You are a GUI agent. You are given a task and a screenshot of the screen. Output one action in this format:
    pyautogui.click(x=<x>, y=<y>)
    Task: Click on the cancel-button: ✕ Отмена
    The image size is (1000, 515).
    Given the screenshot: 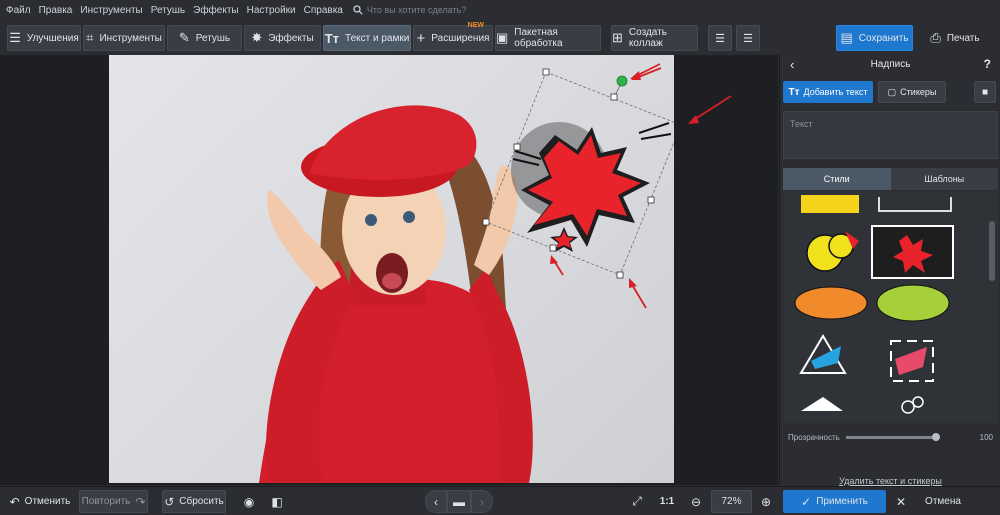 What is the action you would take?
    pyautogui.click(x=943, y=501)
    